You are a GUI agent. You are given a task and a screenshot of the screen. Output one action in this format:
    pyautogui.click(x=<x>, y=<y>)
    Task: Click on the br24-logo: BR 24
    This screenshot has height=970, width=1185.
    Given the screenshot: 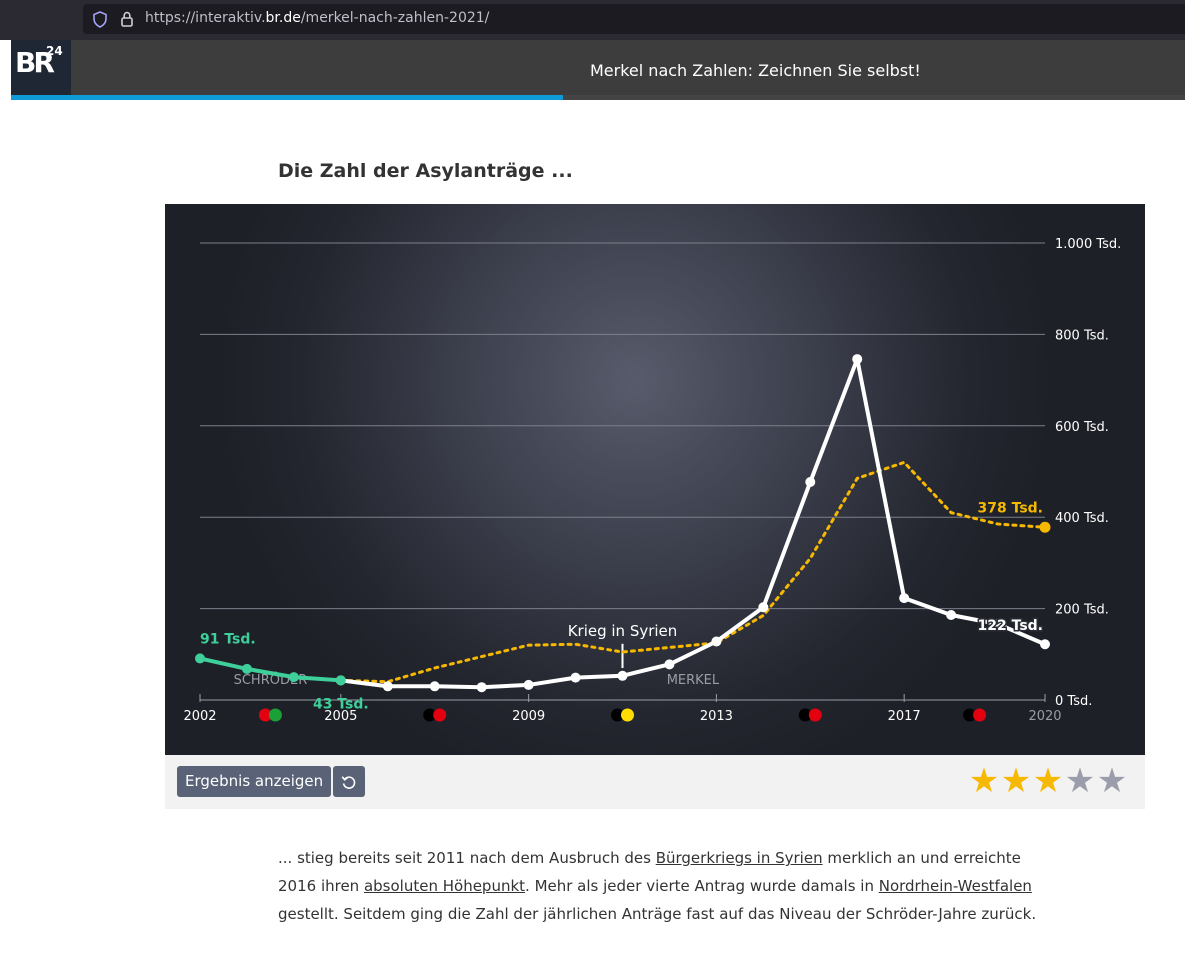 What is the action you would take?
    pyautogui.click(x=41, y=67)
    